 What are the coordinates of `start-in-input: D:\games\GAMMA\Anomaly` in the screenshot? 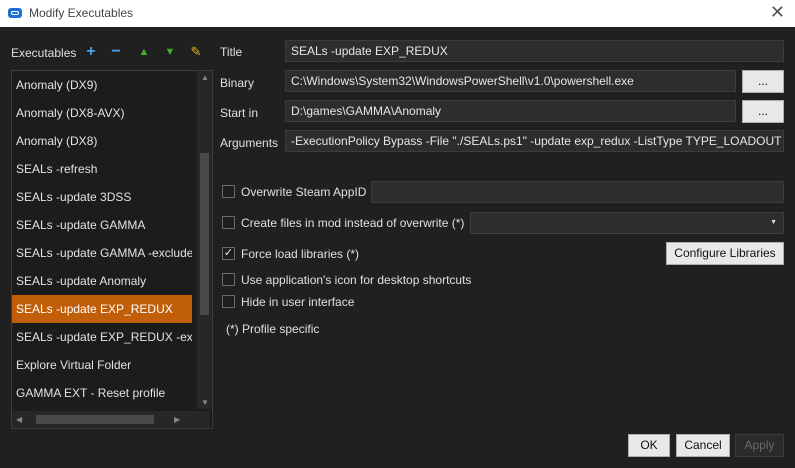 It's located at (510, 111).